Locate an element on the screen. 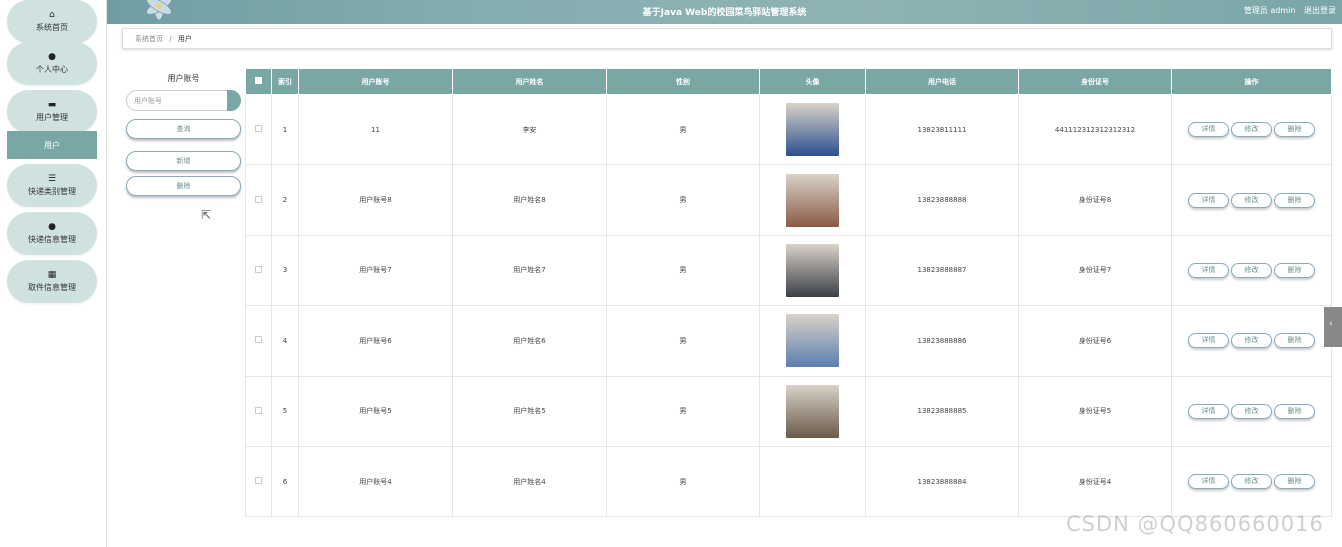 The width and height of the screenshot is (1342, 547). cell-index: 5 is located at coordinates (285, 411).